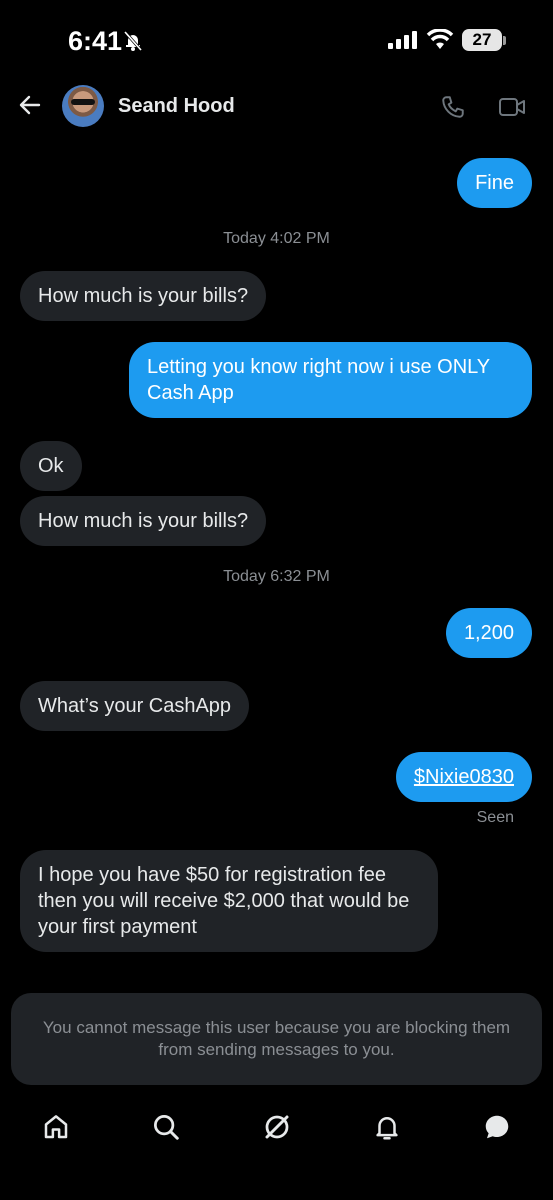 The height and width of the screenshot is (1200, 553). What do you see at coordinates (494, 183) in the screenshot?
I see `message-outgoing: Fine` at bounding box center [494, 183].